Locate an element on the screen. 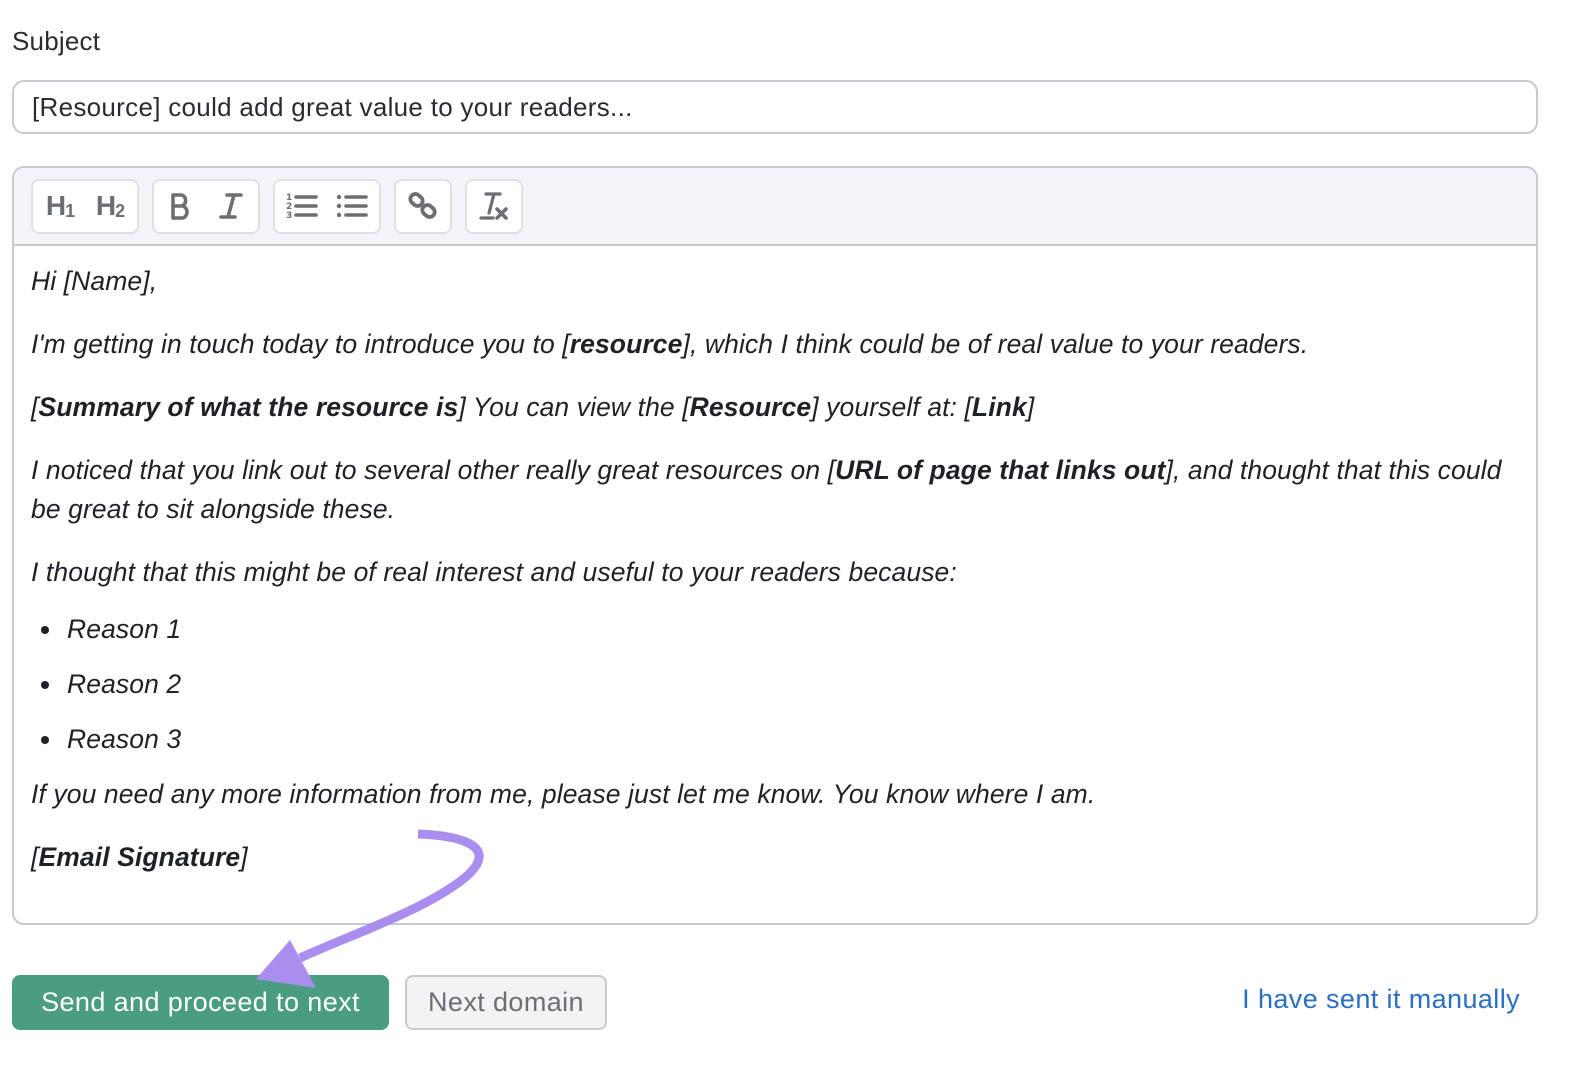  clear-format-group is located at coordinates (494, 206).